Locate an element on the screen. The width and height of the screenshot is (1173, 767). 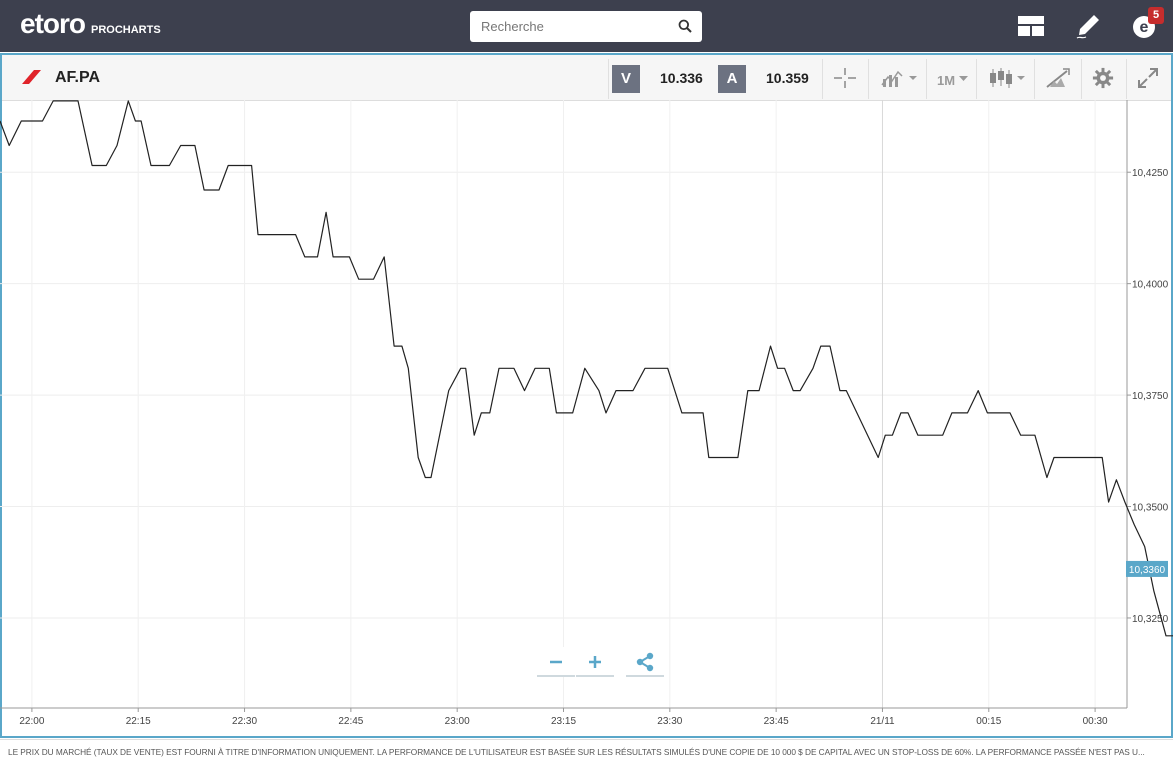
zoom-out-icon is located at coordinates (556, 662).